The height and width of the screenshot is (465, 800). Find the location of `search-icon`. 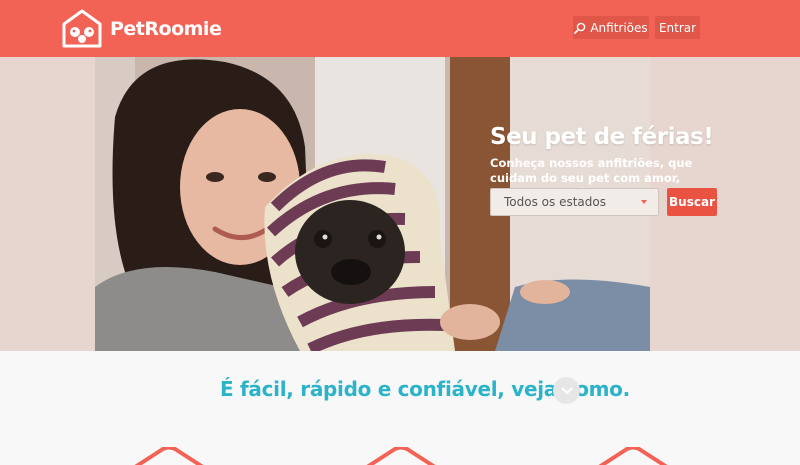

search-icon is located at coordinates (580, 28).